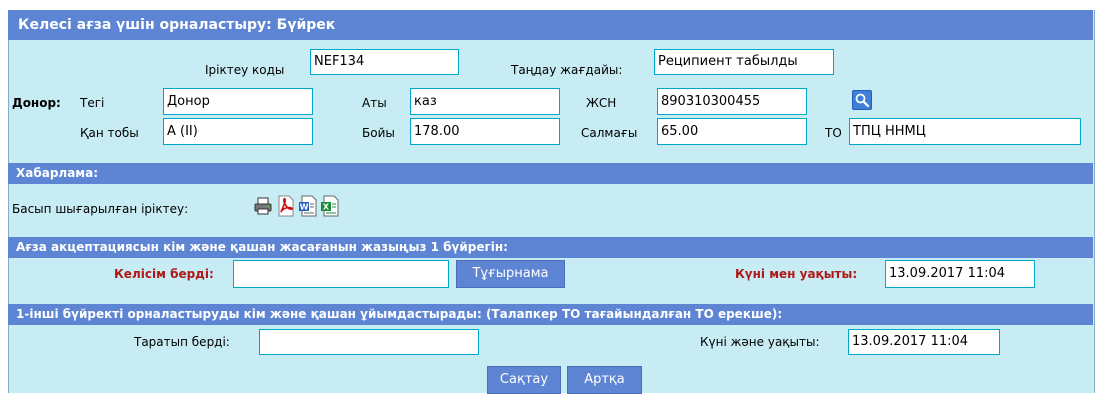 This screenshot has width=1097, height=396. What do you see at coordinates (286, 206) in the screenshot?
I see `pdf-icon` at bounding box center [286, 206].